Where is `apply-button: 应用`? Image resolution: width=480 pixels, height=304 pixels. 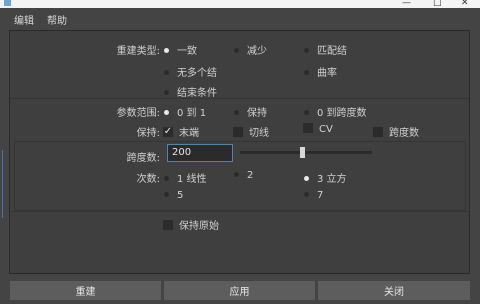 apply-button: 应用 is located at coordinates (239, 290).